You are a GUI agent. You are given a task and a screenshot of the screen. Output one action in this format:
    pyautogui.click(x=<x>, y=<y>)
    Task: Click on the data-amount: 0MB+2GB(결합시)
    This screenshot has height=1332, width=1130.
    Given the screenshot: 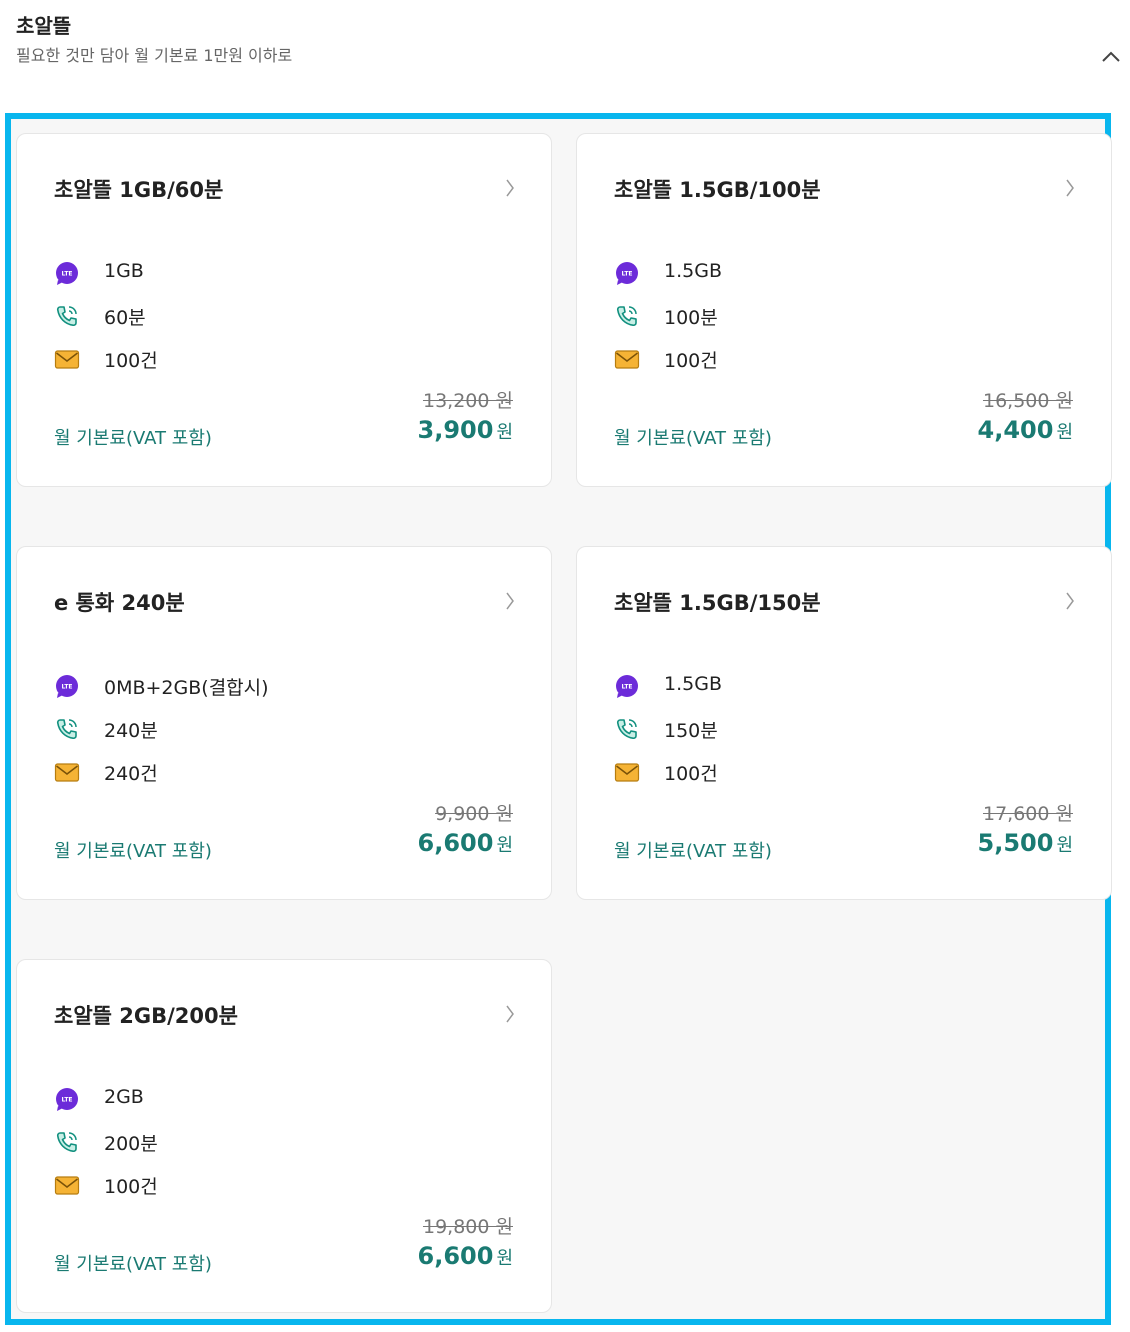 What is the action you would take?
    pyautogui.click(x=186, y=688)
    